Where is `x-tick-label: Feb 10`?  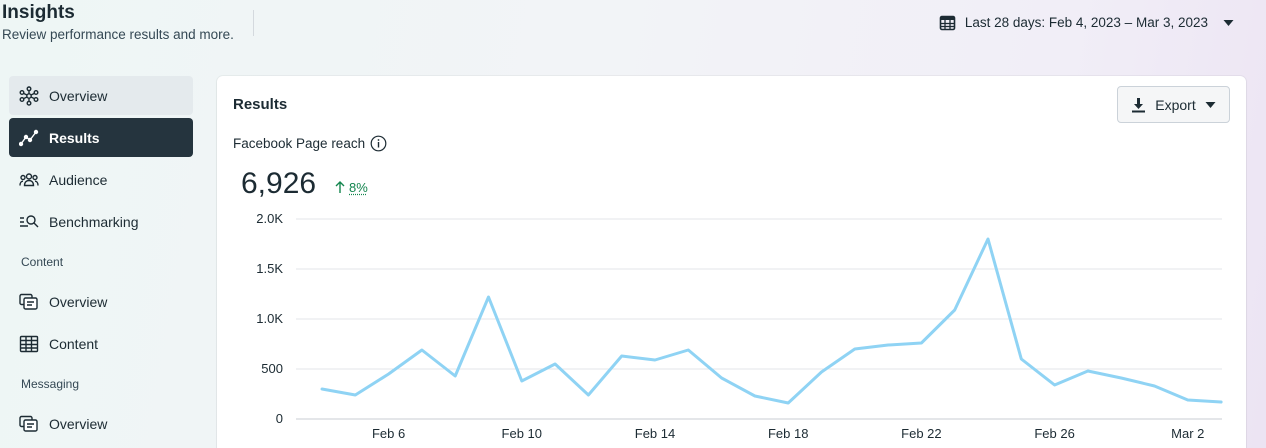
x-tick-label: Feb 10 is located at coordinates (522, 433).